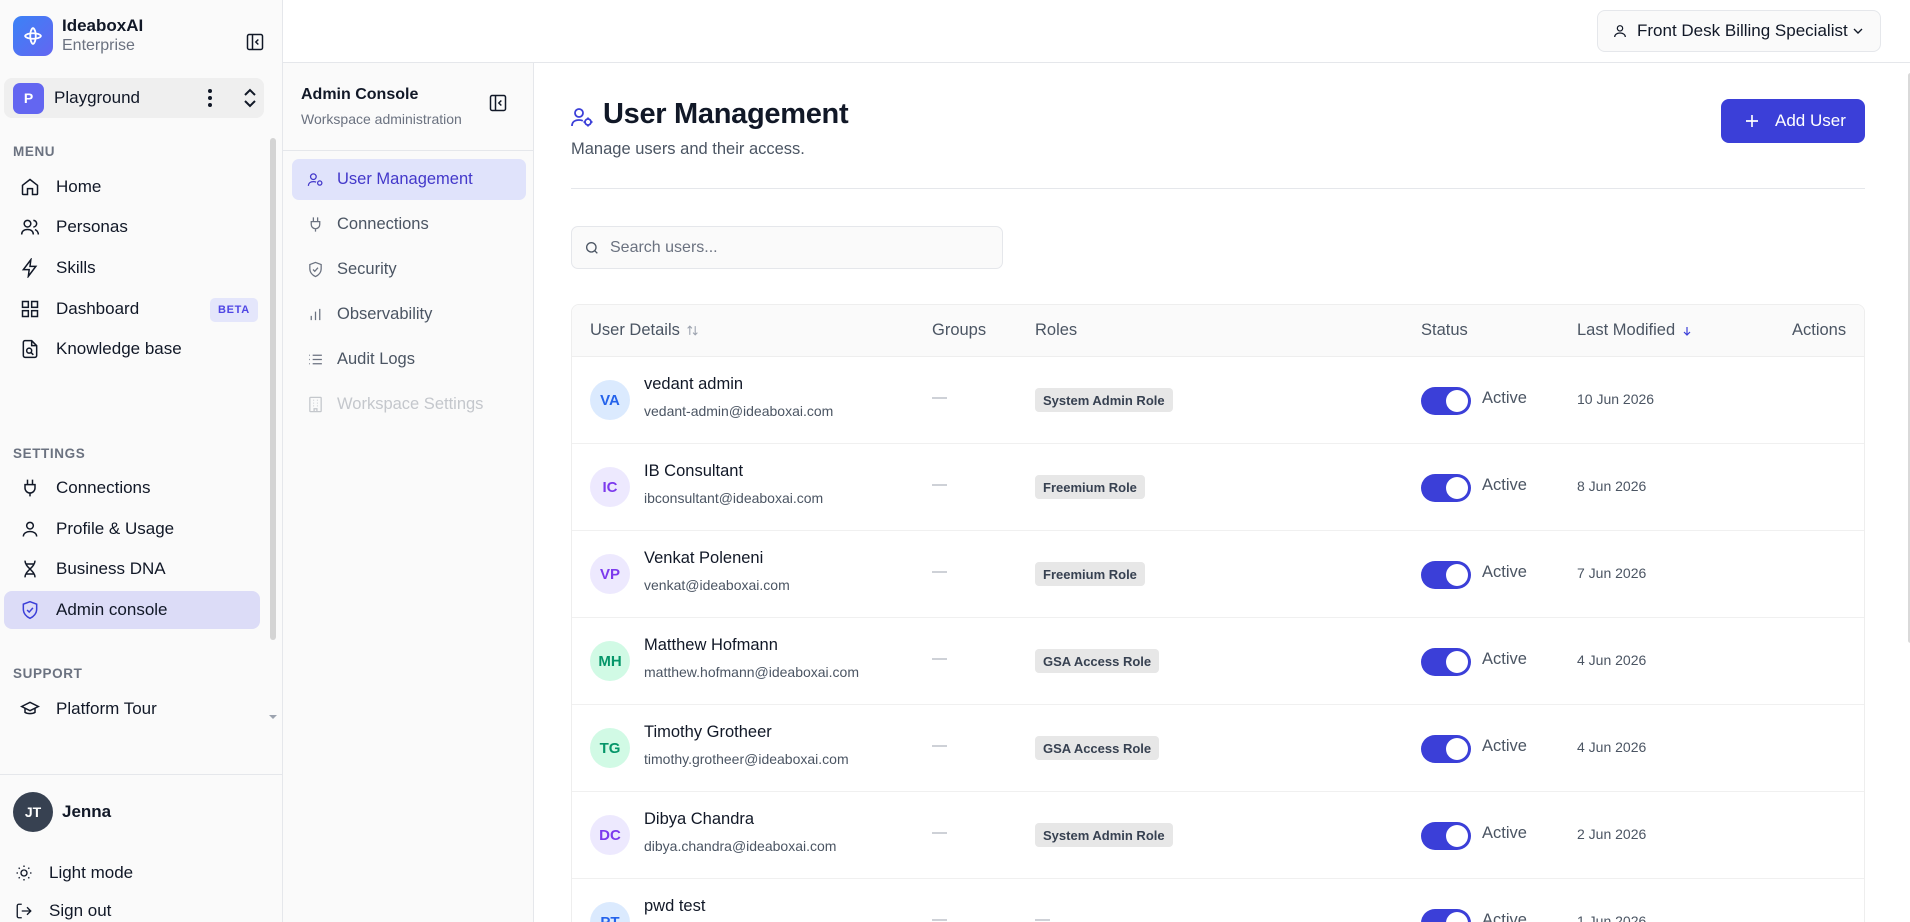 The height and width of the screenshot is (922, 1910). What do you see at coordinates (33, 36) in the screenshot?
I see `ideabox-logo-icon` at bounding box center [33, 36].